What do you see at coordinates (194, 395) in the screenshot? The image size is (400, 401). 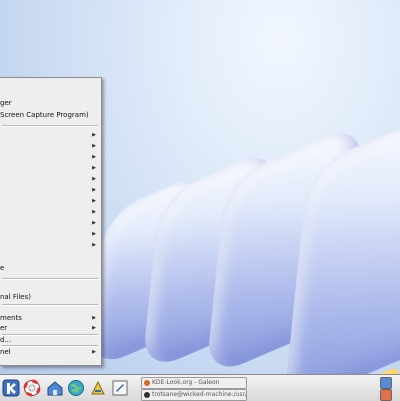 I see `taskbar-task: trotsane@wicked-machine:/usr/share` at bounding box center [194, 395].